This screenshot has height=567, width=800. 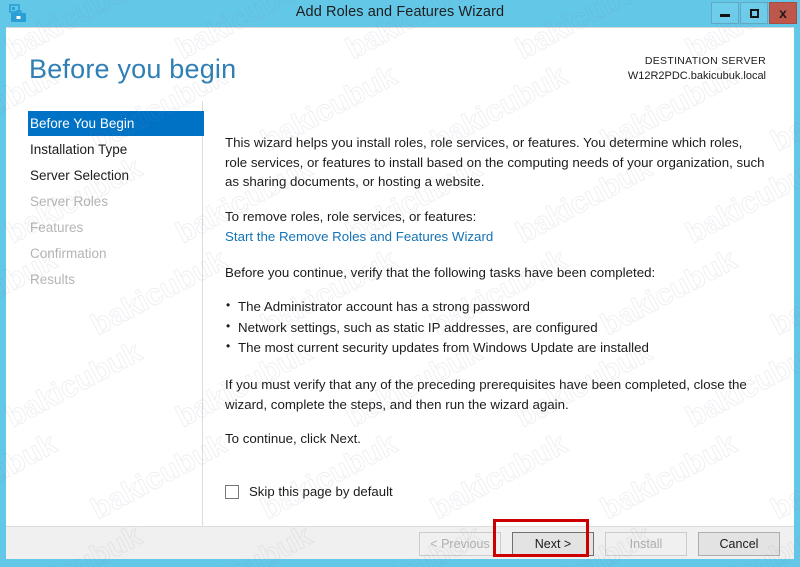 I want to click on sidebar-item-server-selection: Server Selection, so click(x=104, y=175).